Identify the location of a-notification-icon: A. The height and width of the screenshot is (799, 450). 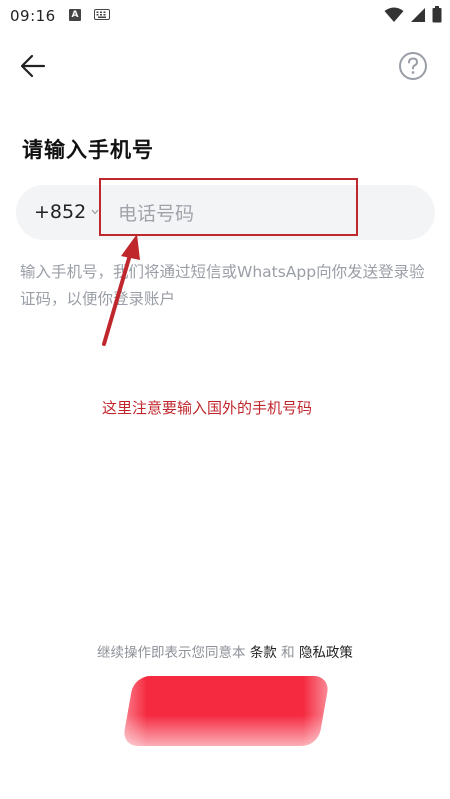
(75, 15).